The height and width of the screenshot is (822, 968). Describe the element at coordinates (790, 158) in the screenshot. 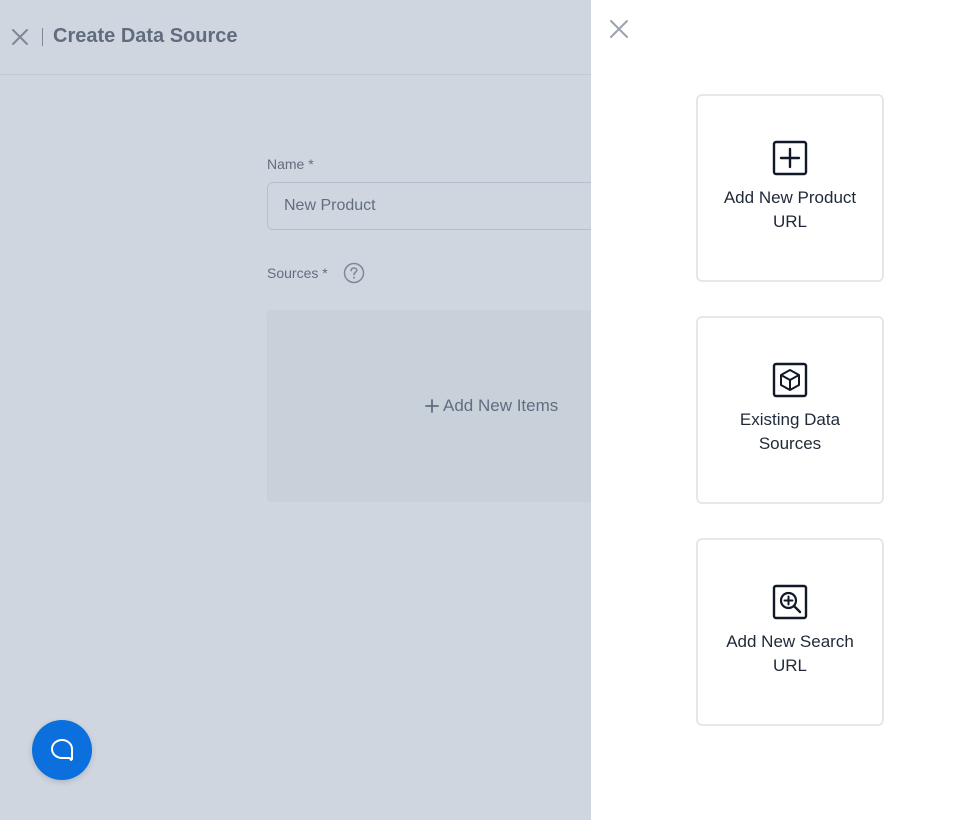

I see `plus-square-icon` at that location.